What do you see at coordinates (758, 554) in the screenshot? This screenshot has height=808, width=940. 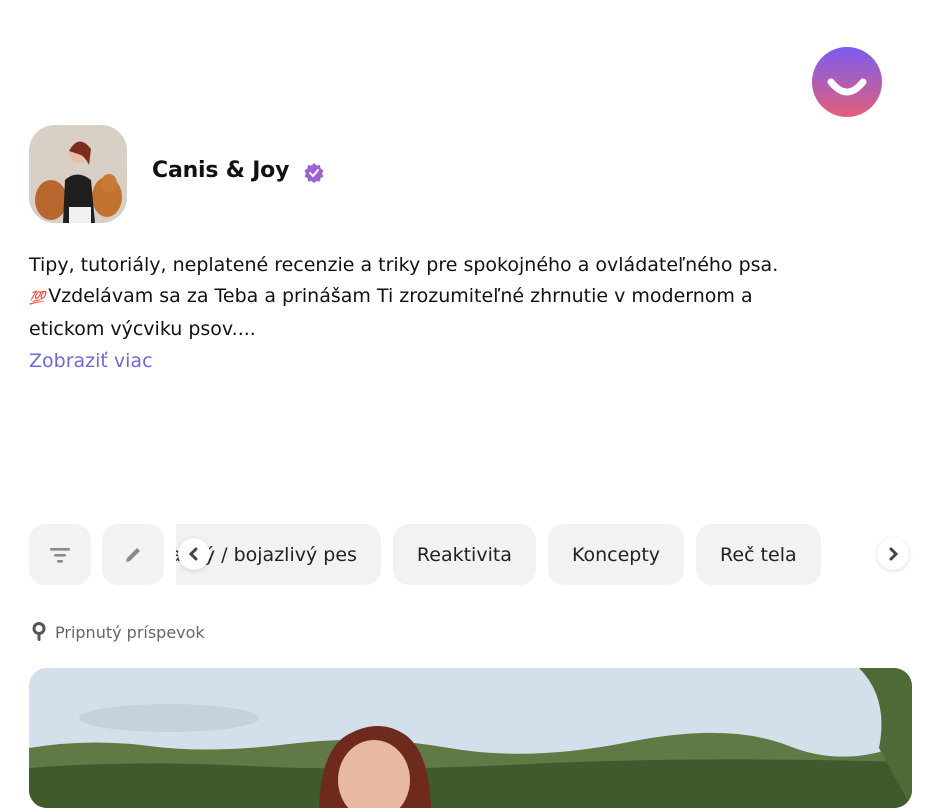 I see `tab-rec-tela: Reč tela` at bounding box center [758, 554].